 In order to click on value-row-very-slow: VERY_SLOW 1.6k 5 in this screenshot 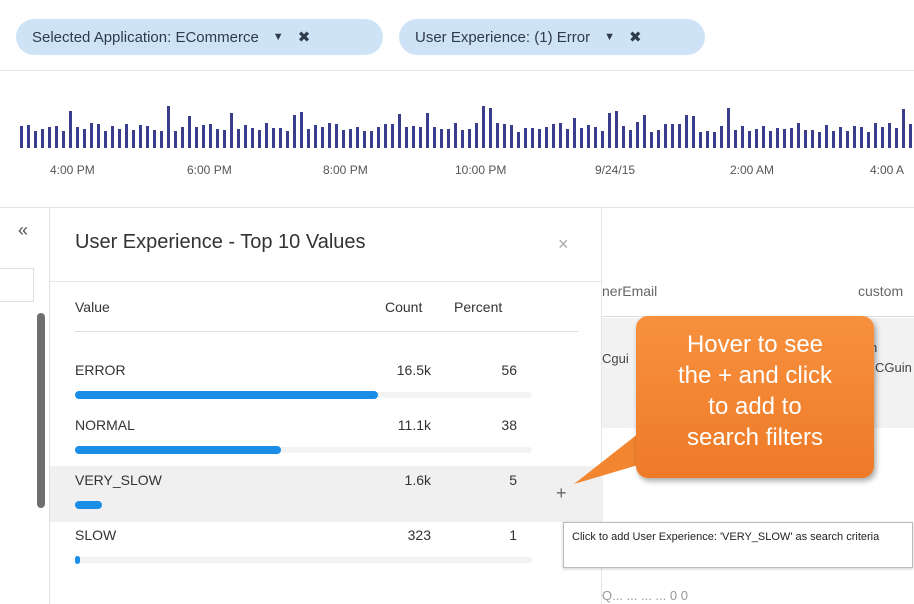, I will do `click(326, 494)`.